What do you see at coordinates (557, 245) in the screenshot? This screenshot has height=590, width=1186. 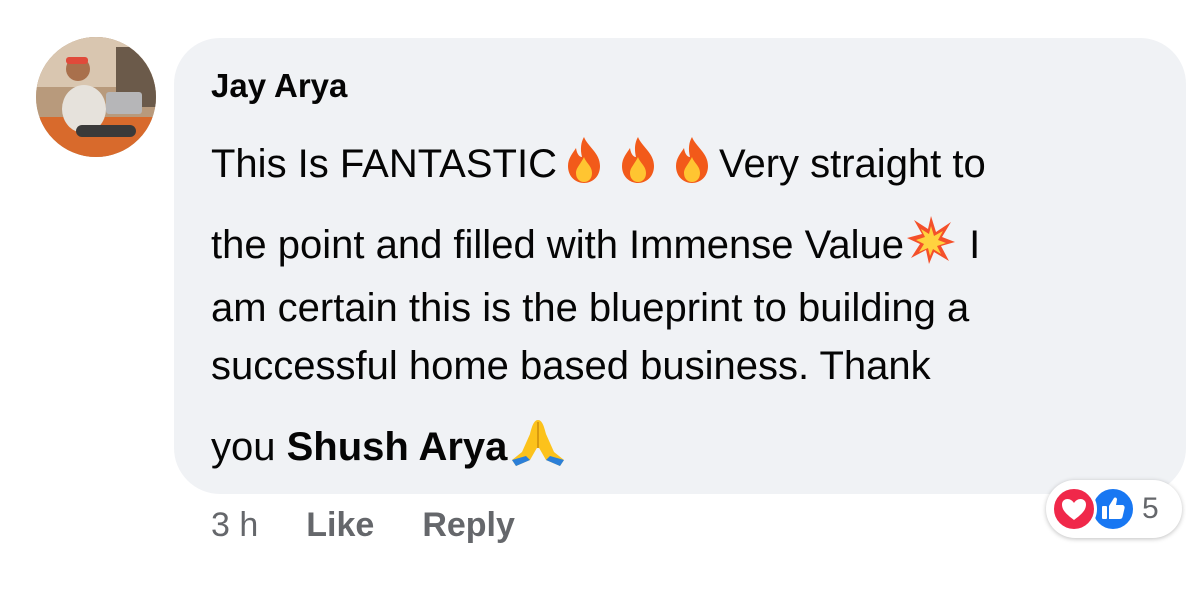 I see `comment-text: the point and filled with Immense Value` at bounding box center [557, 245].